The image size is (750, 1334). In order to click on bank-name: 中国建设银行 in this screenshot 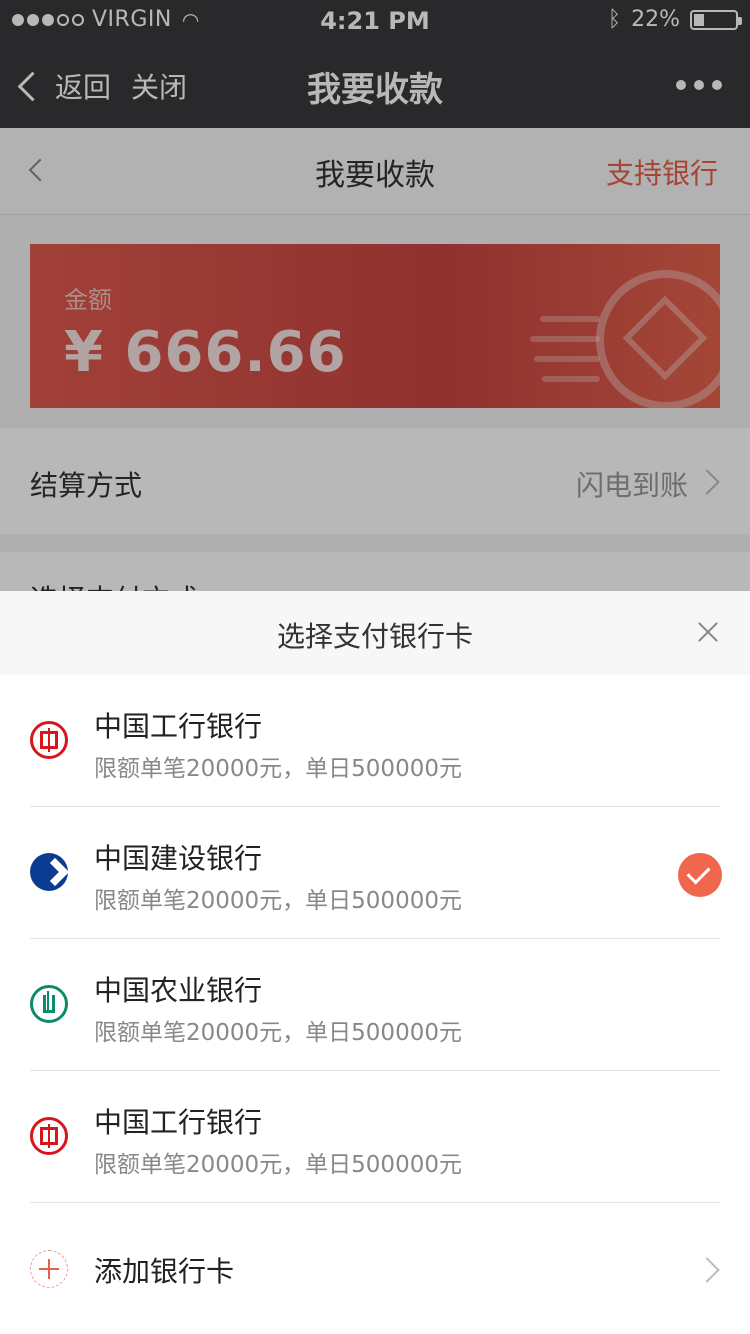, I will do `click(178, 858)`.